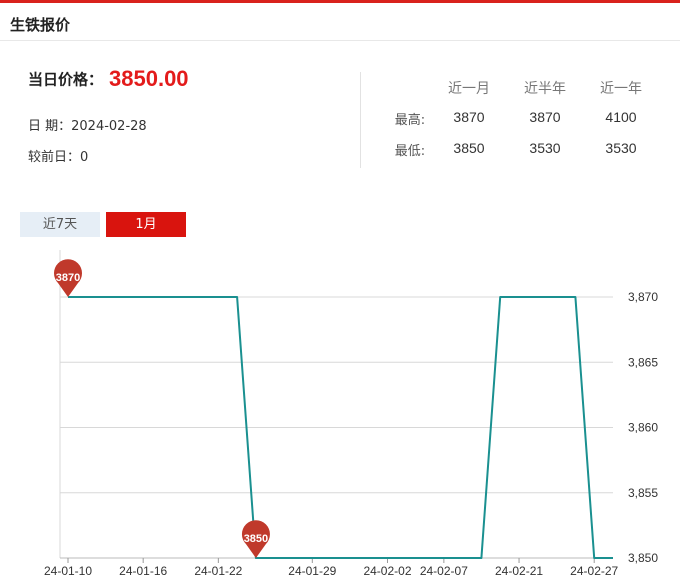 The image size is (680, 580). What do you see at coordinates (469, 117) in the screenshot?
I see `stats-high-month: 3870` at bounding box center [469, 117].